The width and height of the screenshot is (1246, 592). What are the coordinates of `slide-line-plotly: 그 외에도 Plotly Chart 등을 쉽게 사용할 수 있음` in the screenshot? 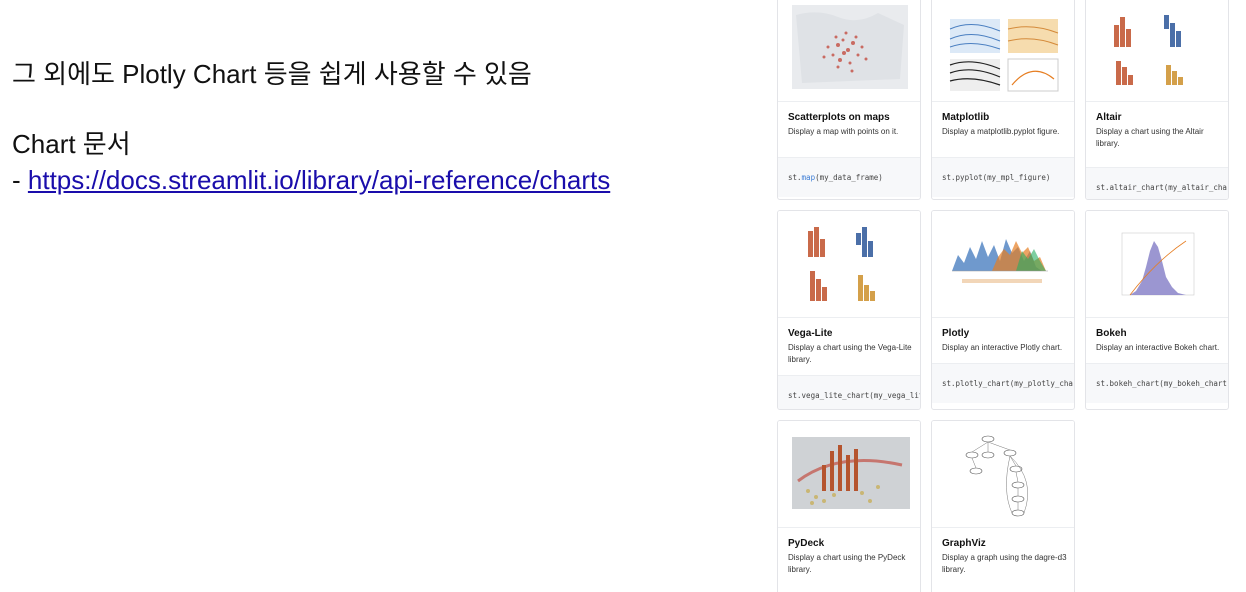 It's located at (272, 74).